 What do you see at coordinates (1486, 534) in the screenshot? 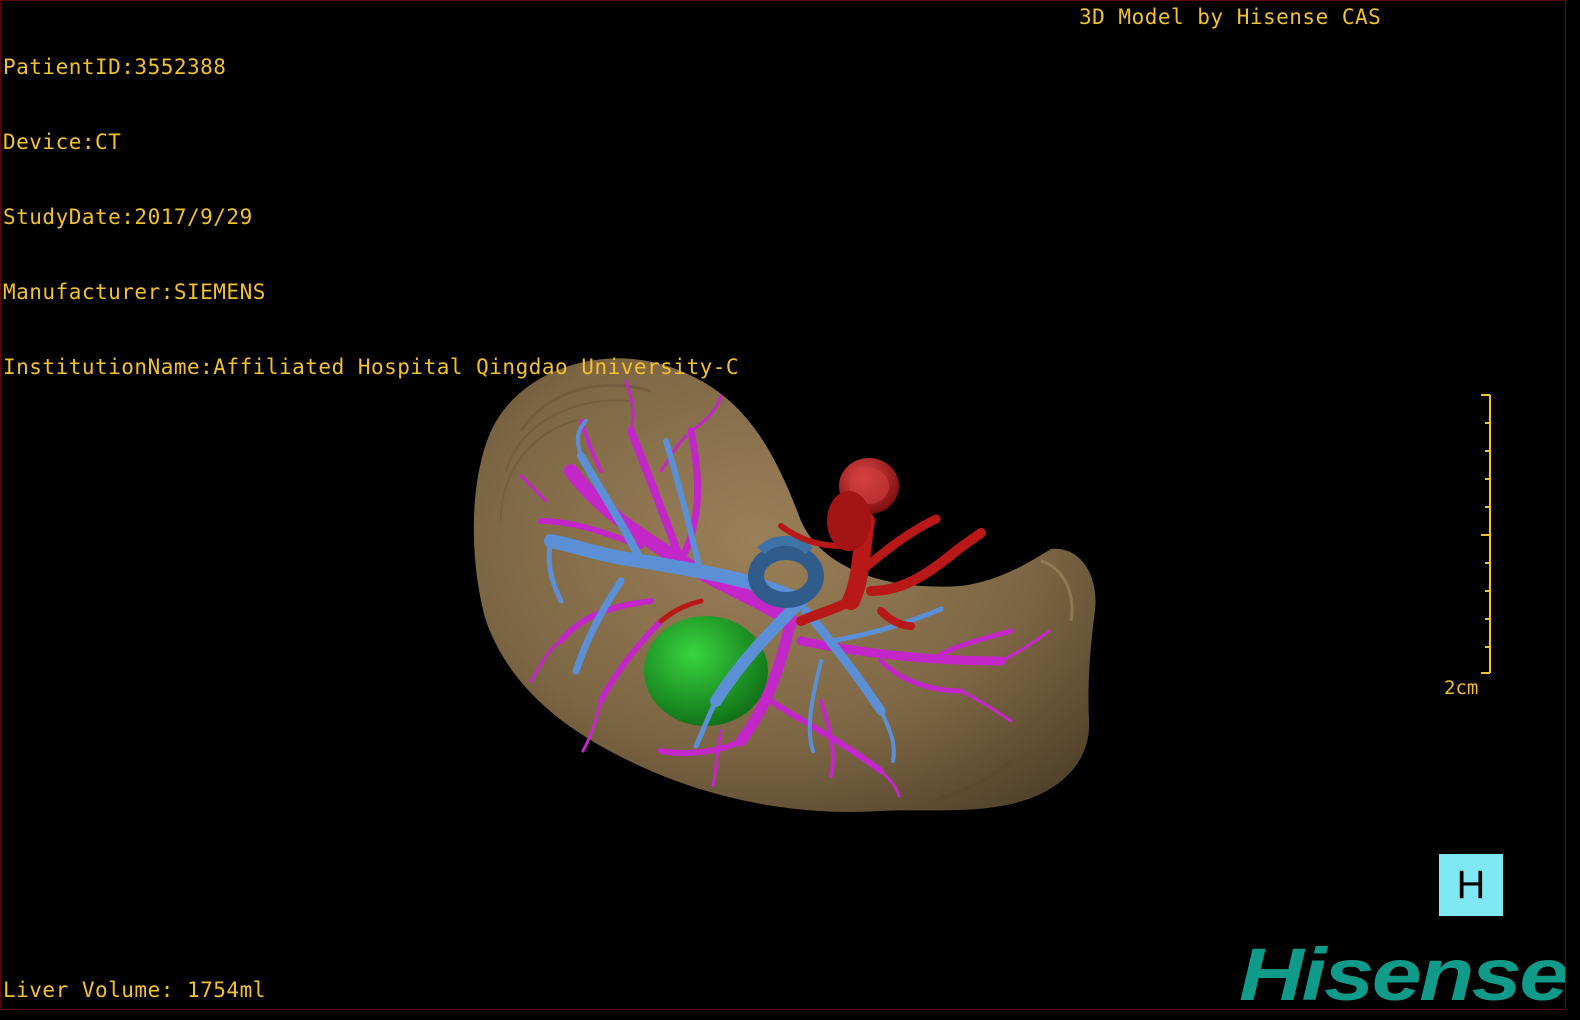
I see `scale-bar` at bounding box center [1486, 534].